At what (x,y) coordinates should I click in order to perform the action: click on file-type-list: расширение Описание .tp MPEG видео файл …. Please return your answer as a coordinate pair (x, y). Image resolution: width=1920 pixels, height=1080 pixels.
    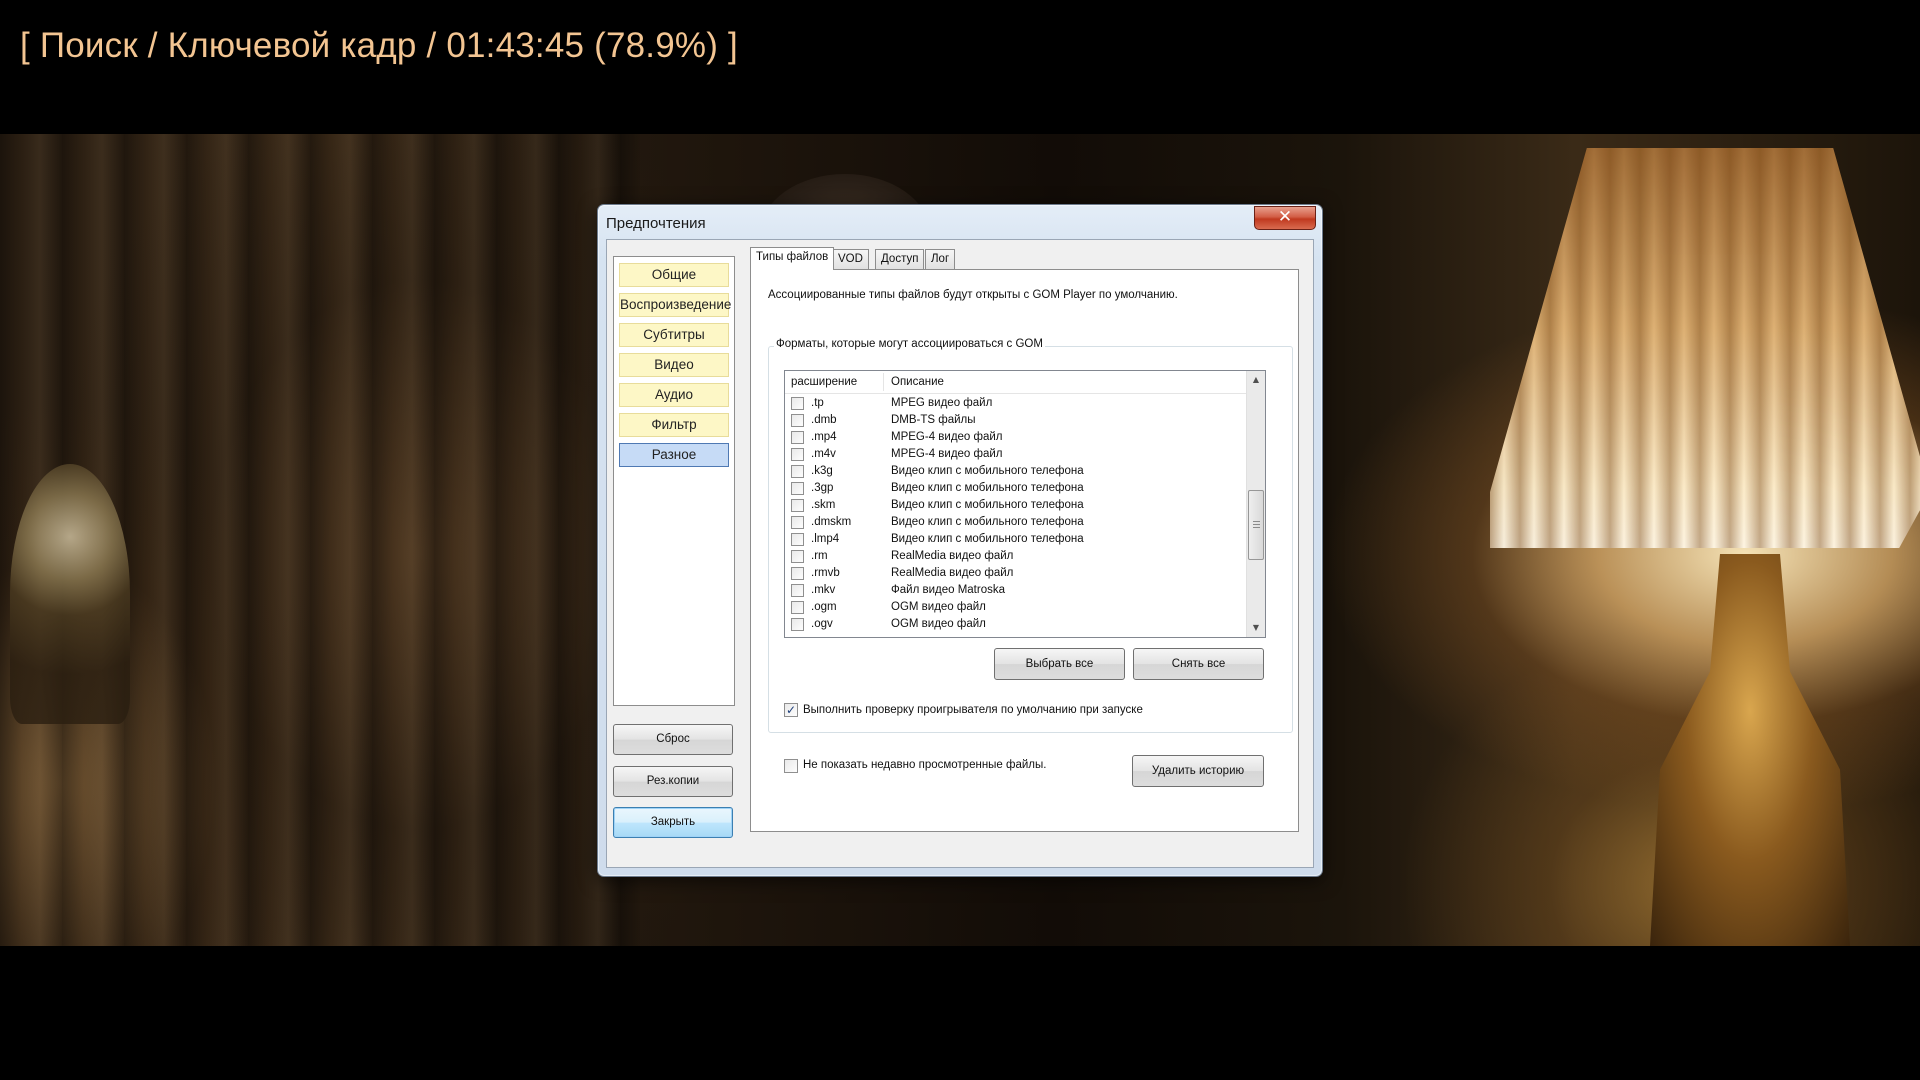
    Looking at the image, I should click on (1025, 504).